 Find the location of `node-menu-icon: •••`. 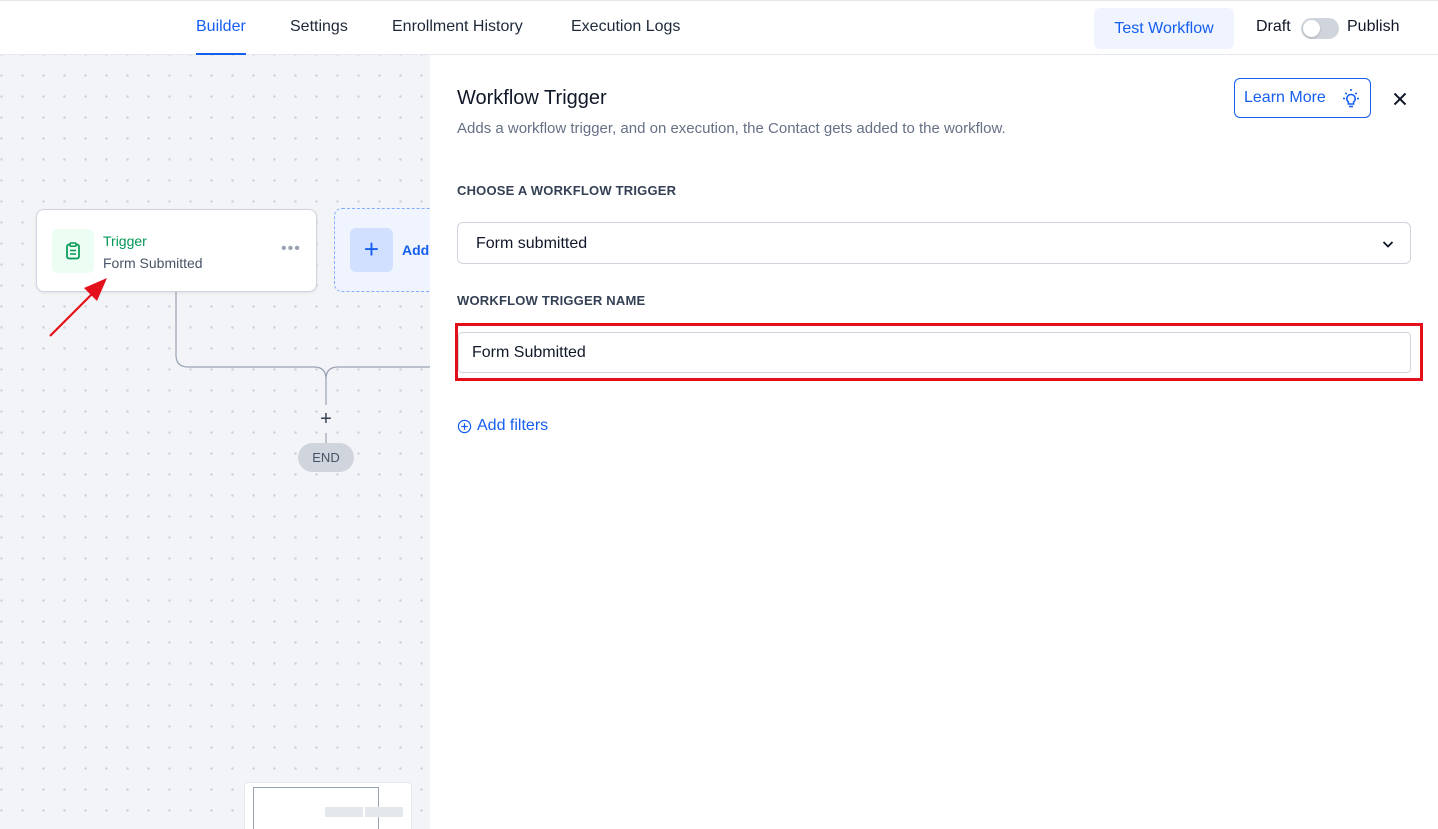

node-menu-icon: ••• is located at coordinates (291, 249).